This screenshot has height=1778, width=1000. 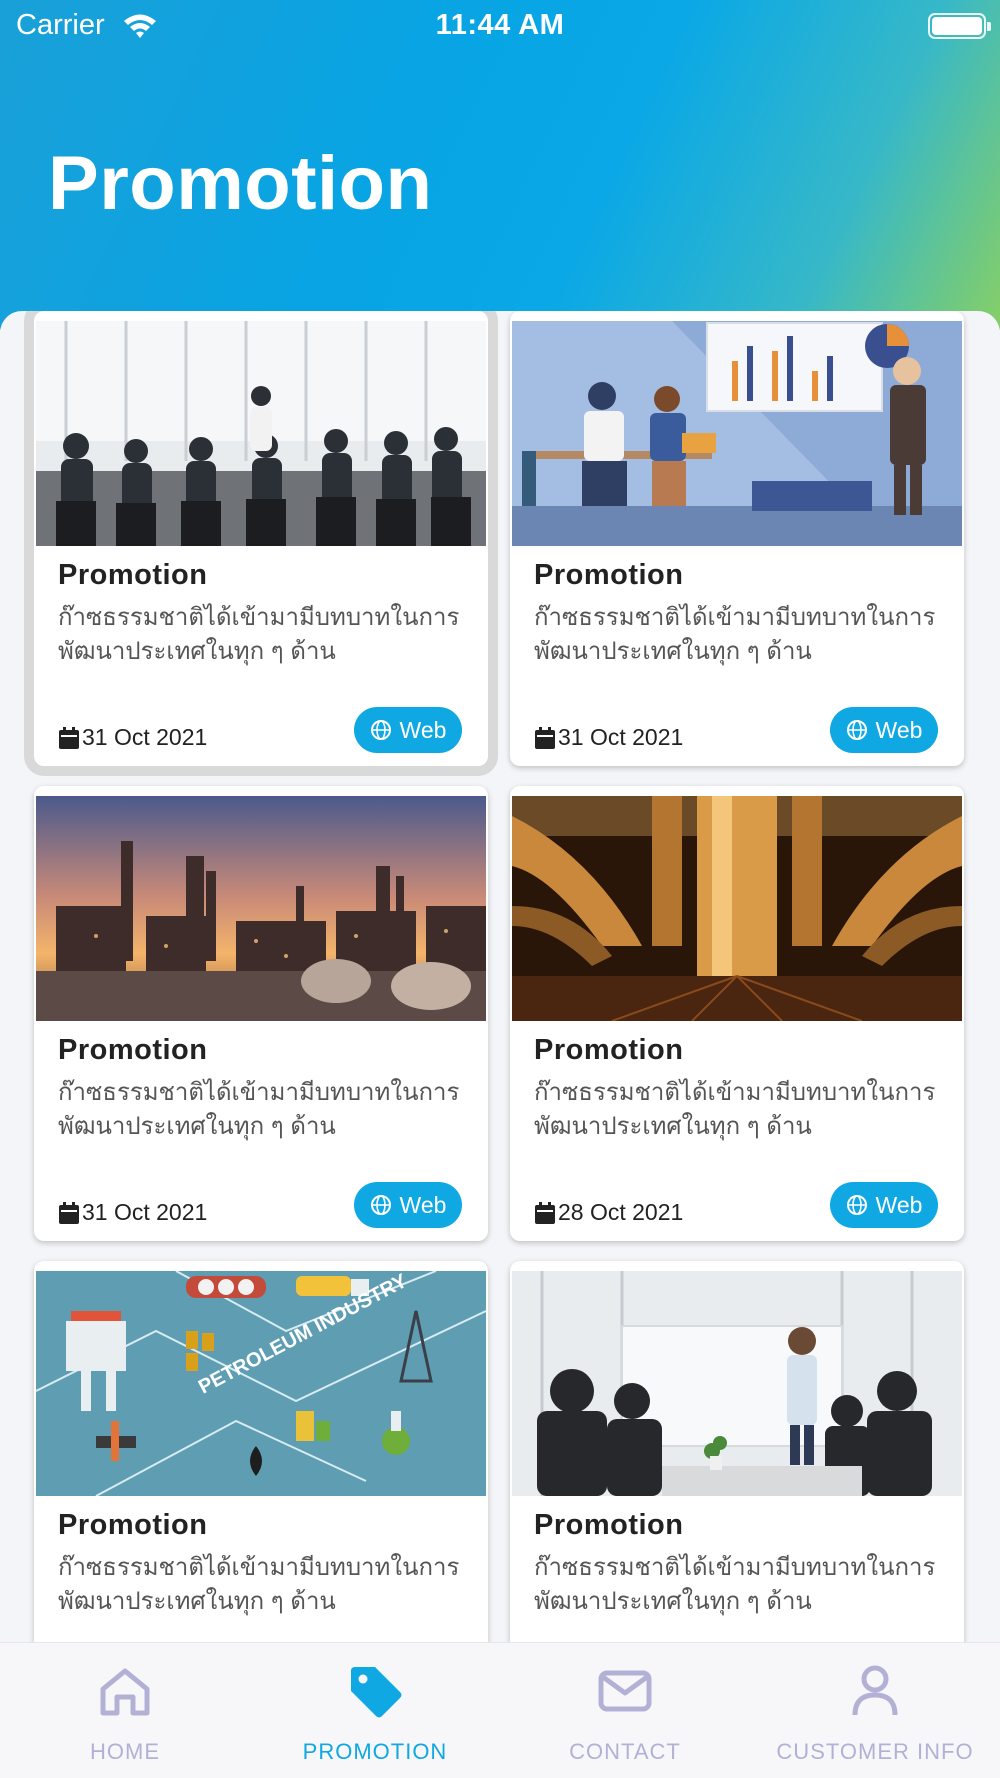 I want to click on card-date-text: 28 Oct 2021, so click(x=621, y=1212).